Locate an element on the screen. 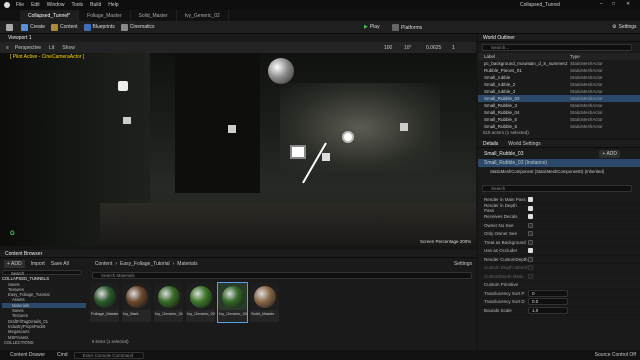 Image resolution: width=640 pixels, height=360 pixels. outliner-row: Small_rubble StaticMeshActor is located at coordinates (559, 77).